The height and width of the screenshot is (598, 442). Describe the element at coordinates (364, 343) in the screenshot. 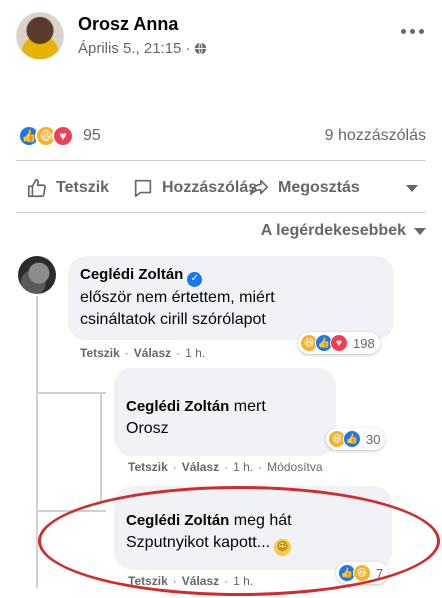

I see `comment-reaction-count: 198` at that location.